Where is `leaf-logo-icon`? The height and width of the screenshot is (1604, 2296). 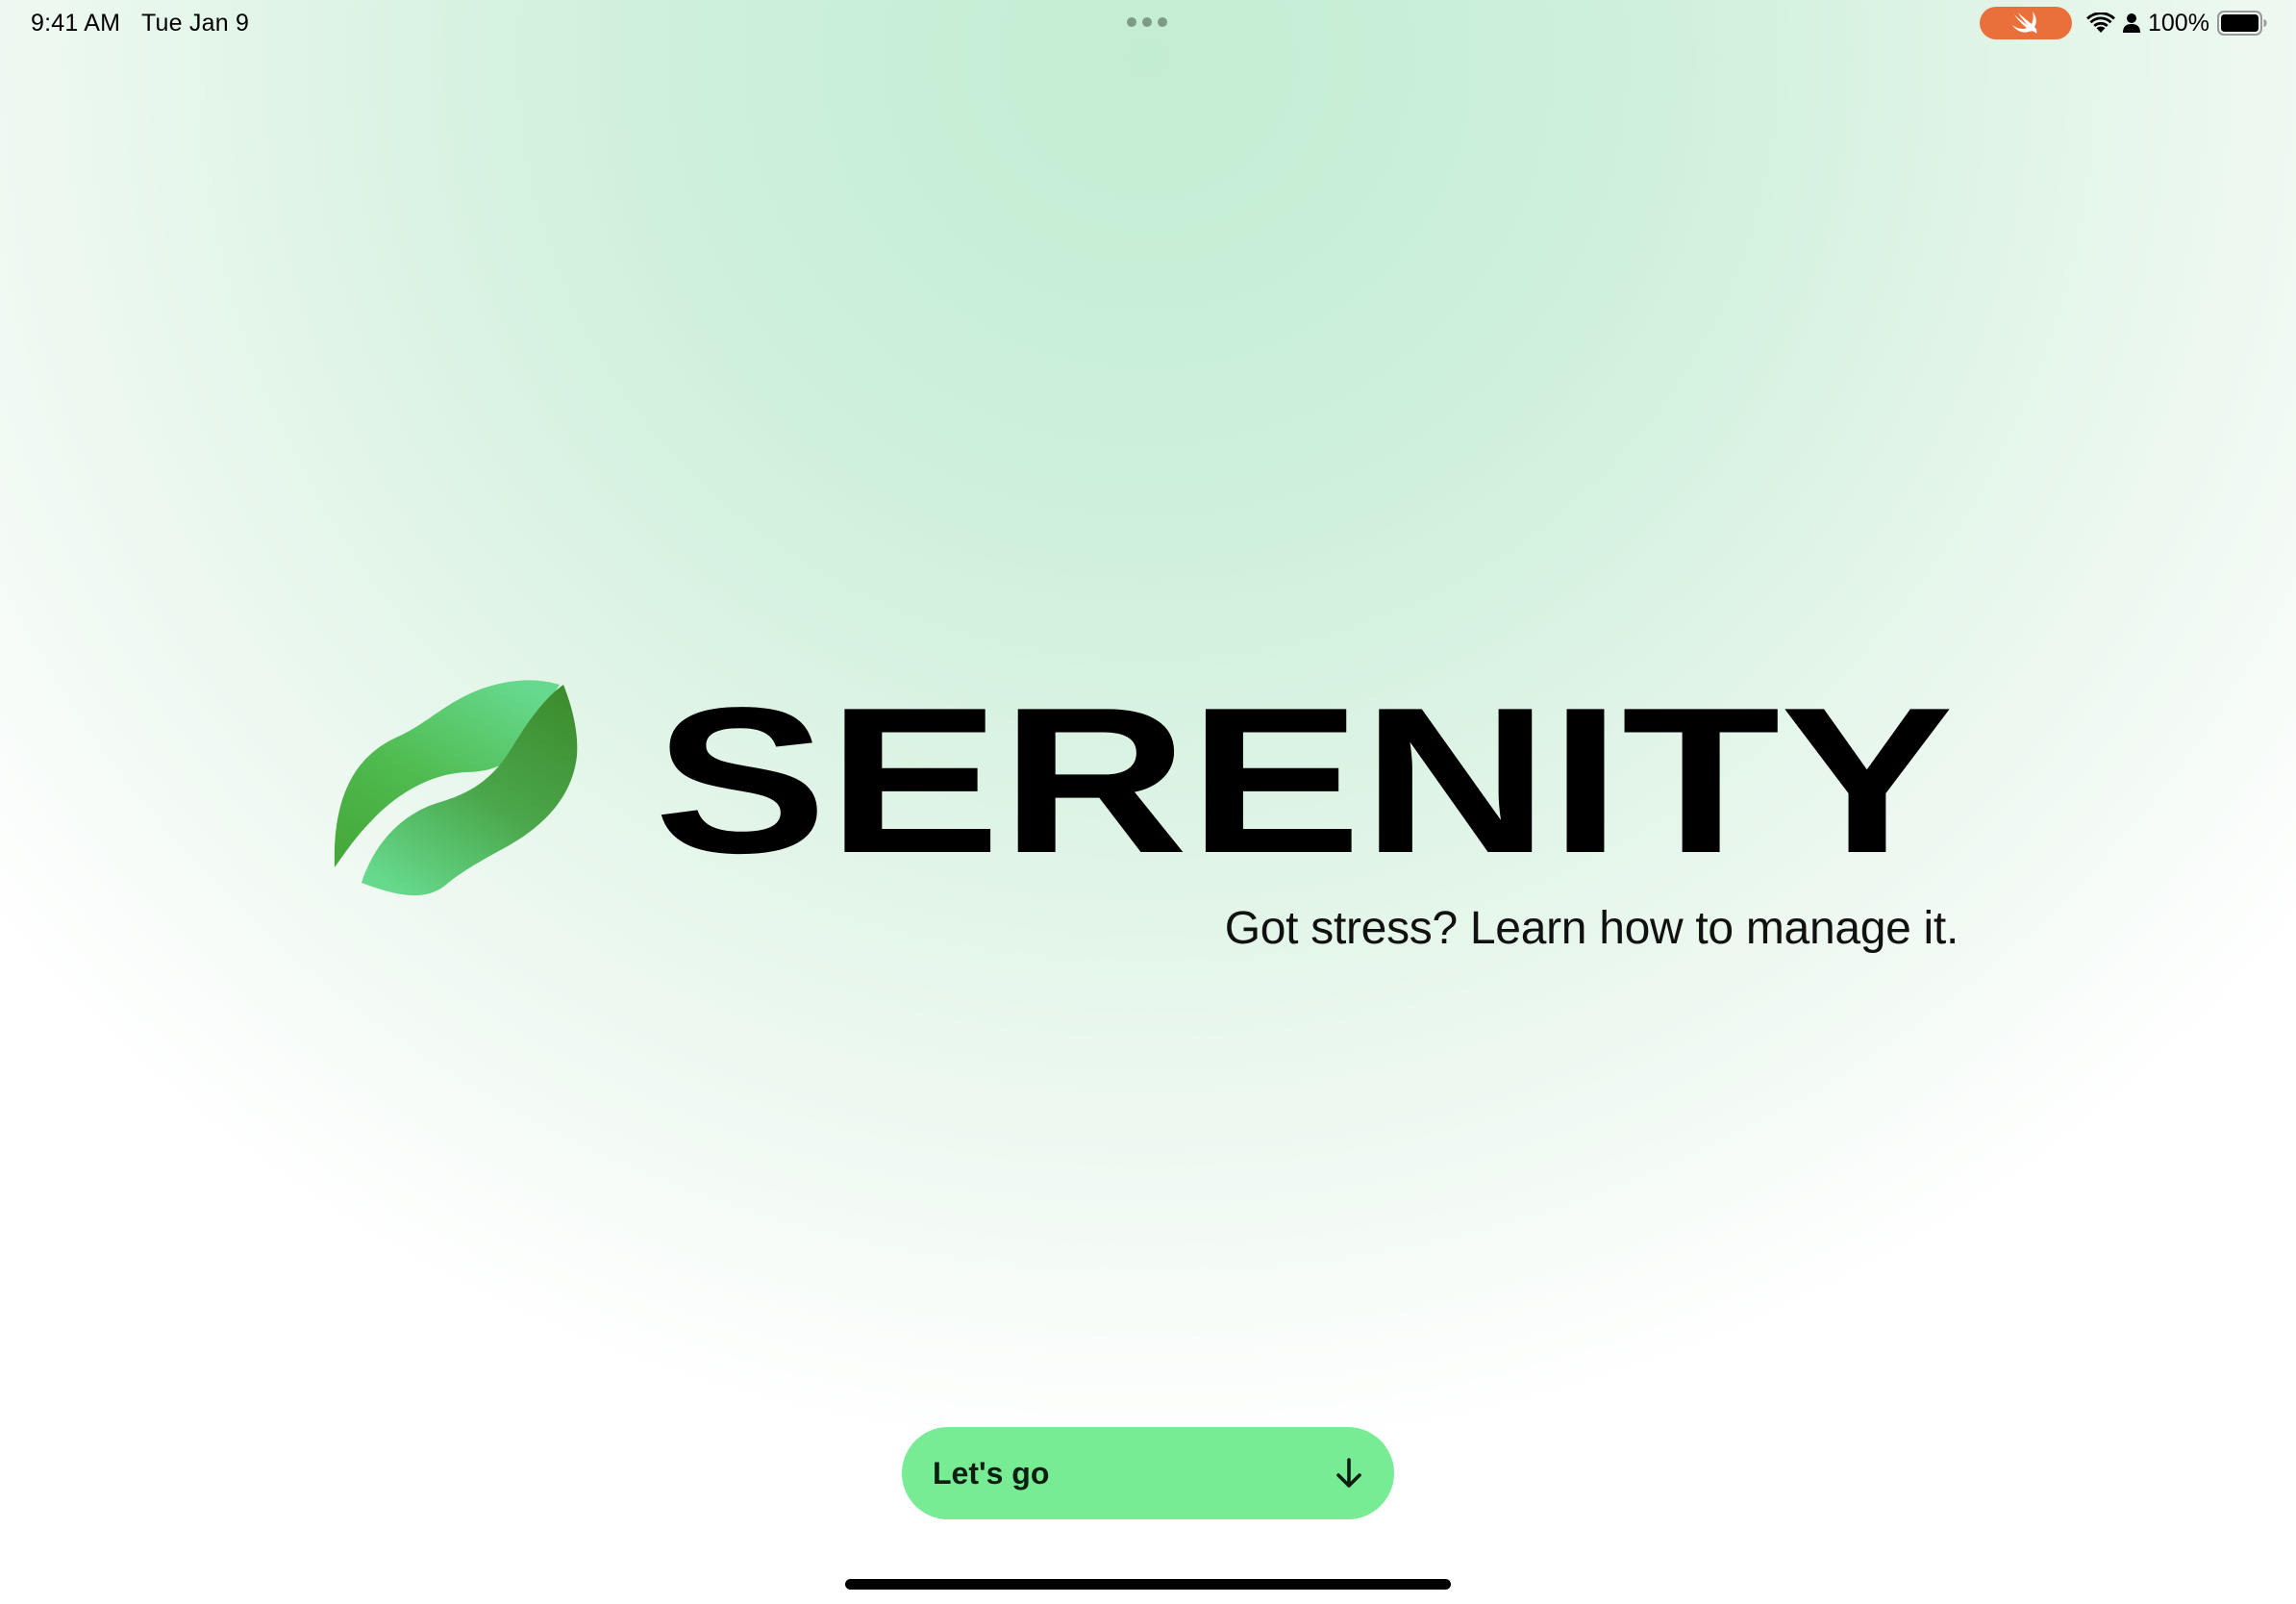 leaf-logo-icon is located at coordinates (456, 788).